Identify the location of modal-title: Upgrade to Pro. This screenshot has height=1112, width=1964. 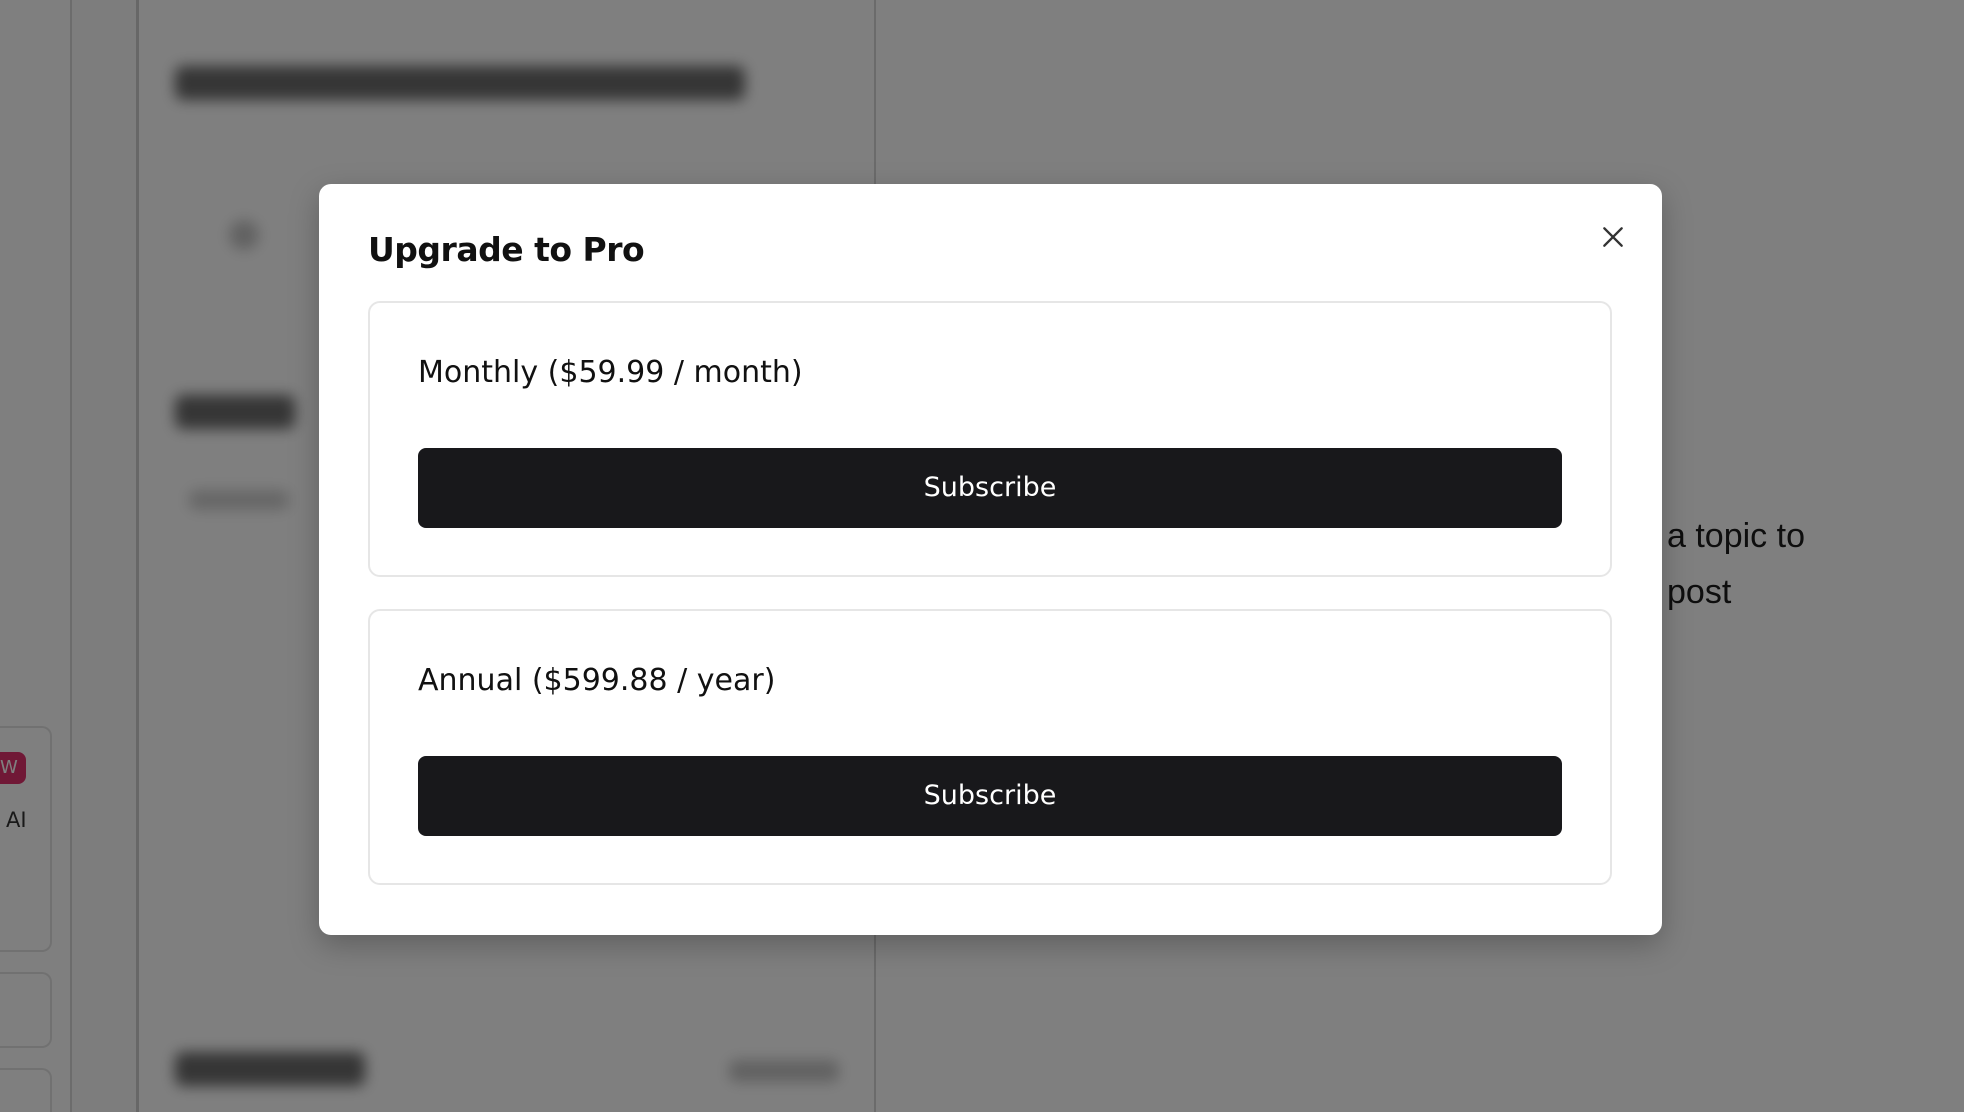
(506, 249).